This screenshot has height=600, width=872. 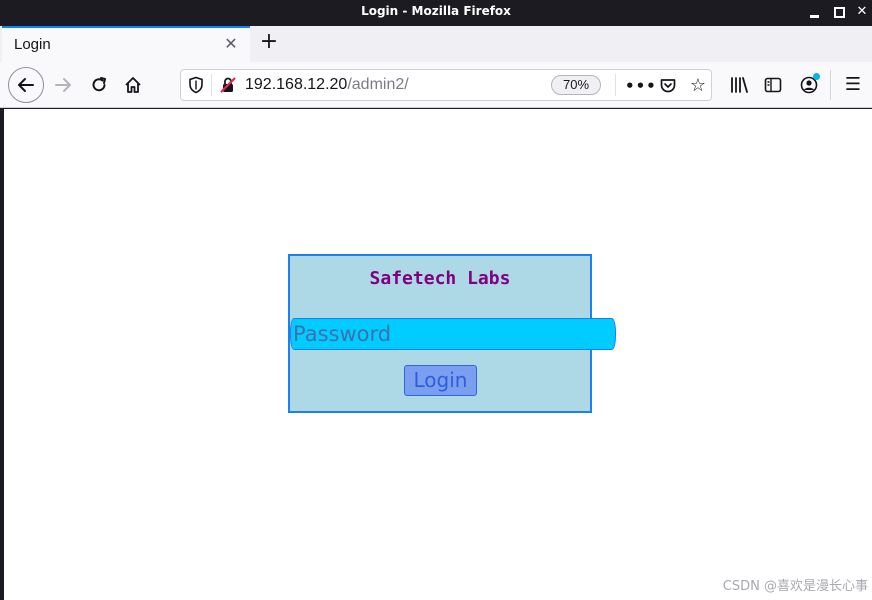 What do you see at coordinates (446, 85) in the screenshot?
I see `url-bar: 192.168.12.20/admin2/ 70% ••• ☆` at bounding box center [446, 85].